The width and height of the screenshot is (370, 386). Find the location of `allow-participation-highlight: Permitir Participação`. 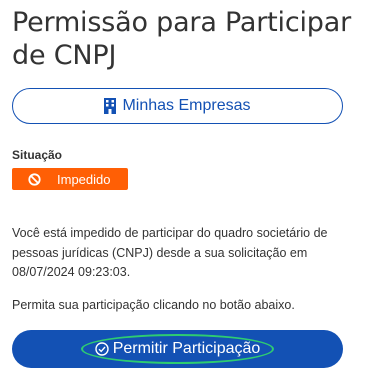

allow-participation-highlight: Permitir Participação is located at coordinates (177, 349).